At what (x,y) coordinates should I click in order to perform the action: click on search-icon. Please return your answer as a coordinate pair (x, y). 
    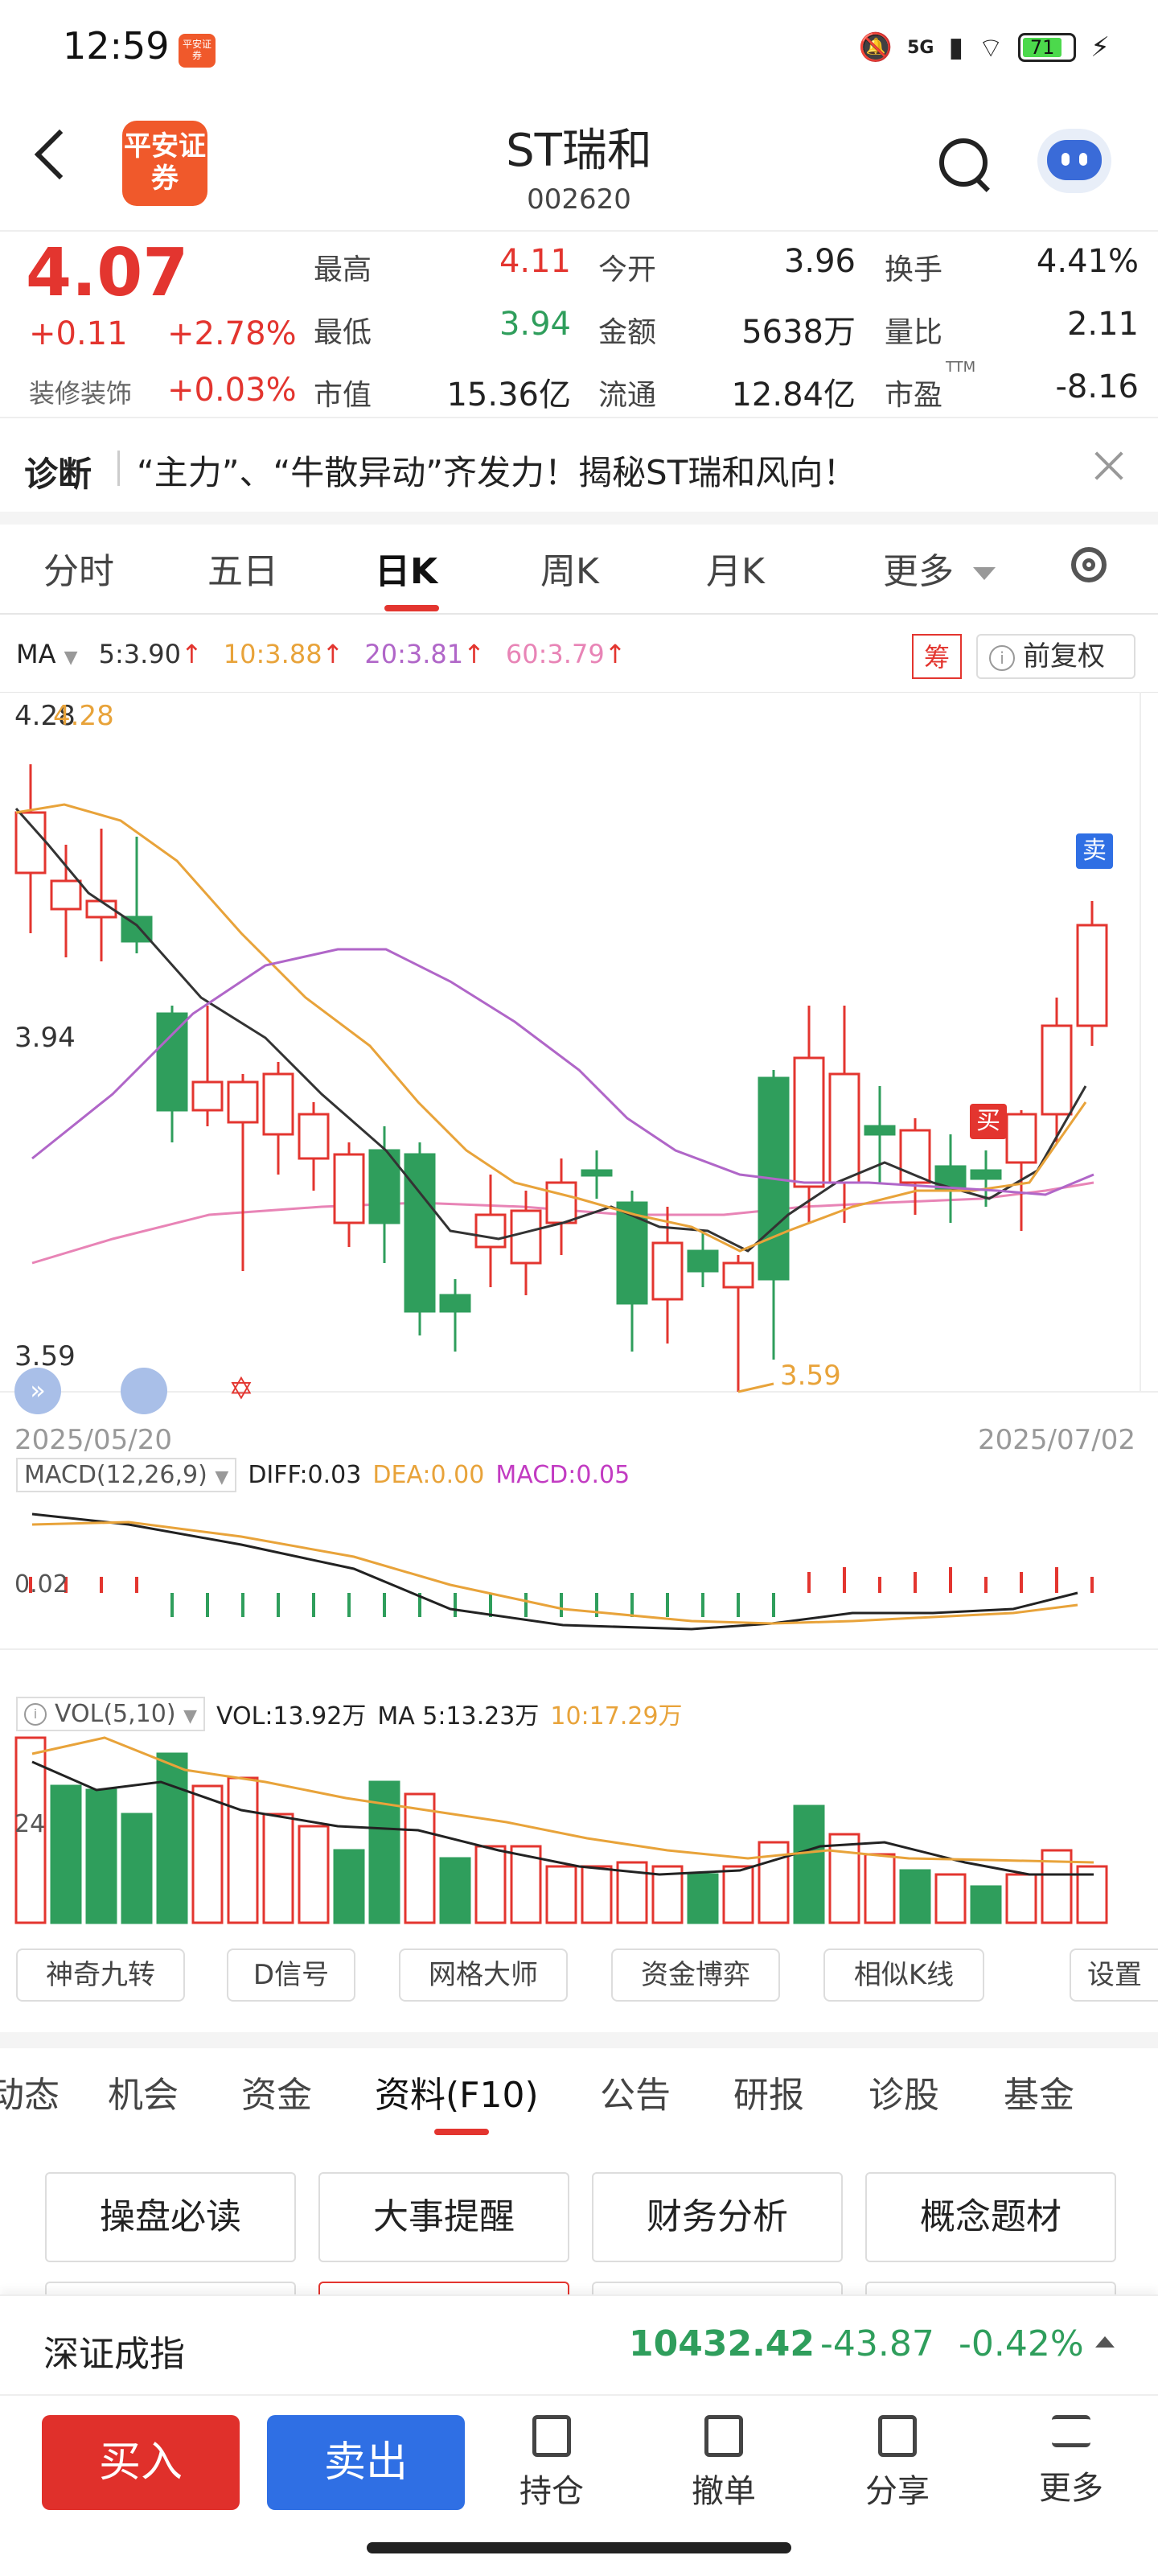
    Looking at the image, I should click on (963, 162).